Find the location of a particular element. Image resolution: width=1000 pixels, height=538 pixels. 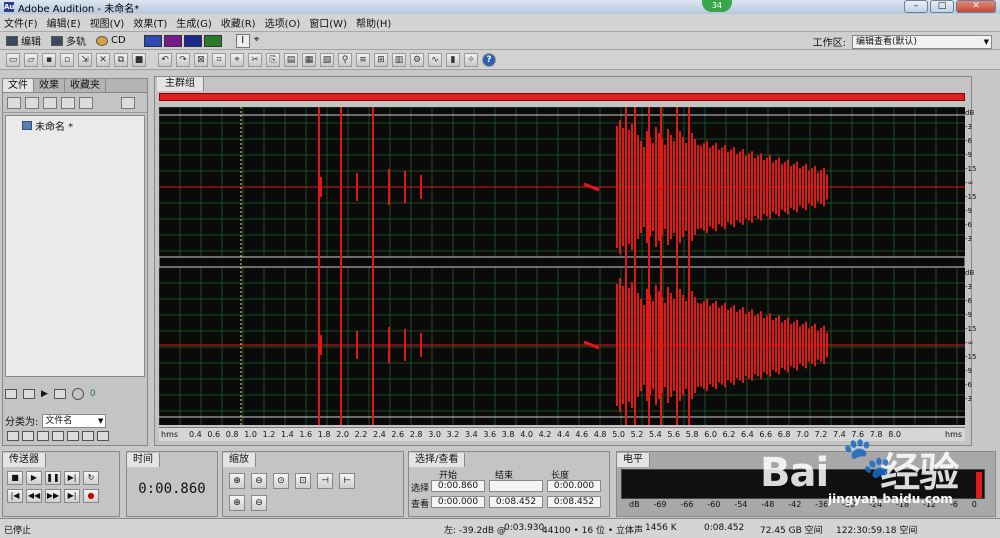

panel-options-icon is located at coordinates (128, 102).